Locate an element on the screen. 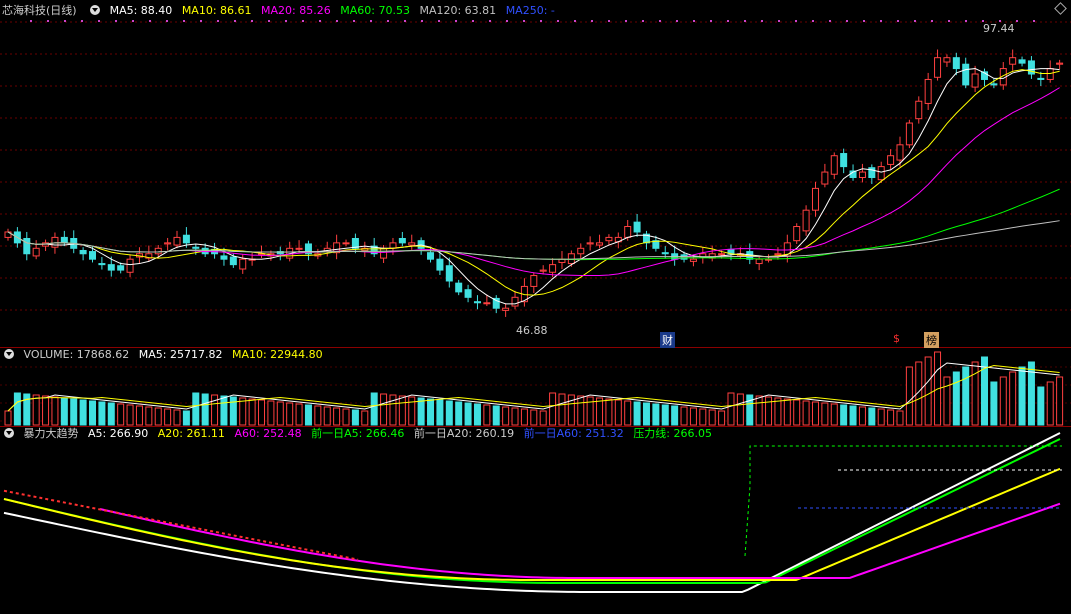 This screenshot has width=1071, height=614. cai-marker: 财 is located at coordinates (667, 340).